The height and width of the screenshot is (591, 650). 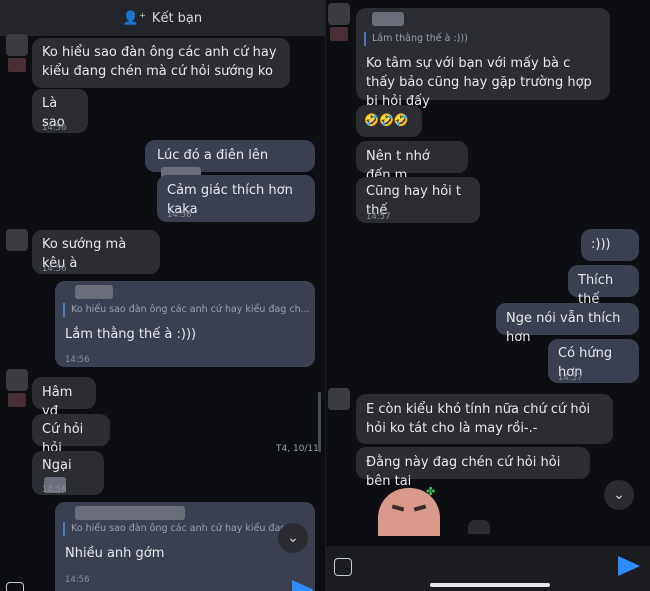 I want to click on message-bubble-outgoing: Có hứng hơn 14:57, so click(x=593, y=361).